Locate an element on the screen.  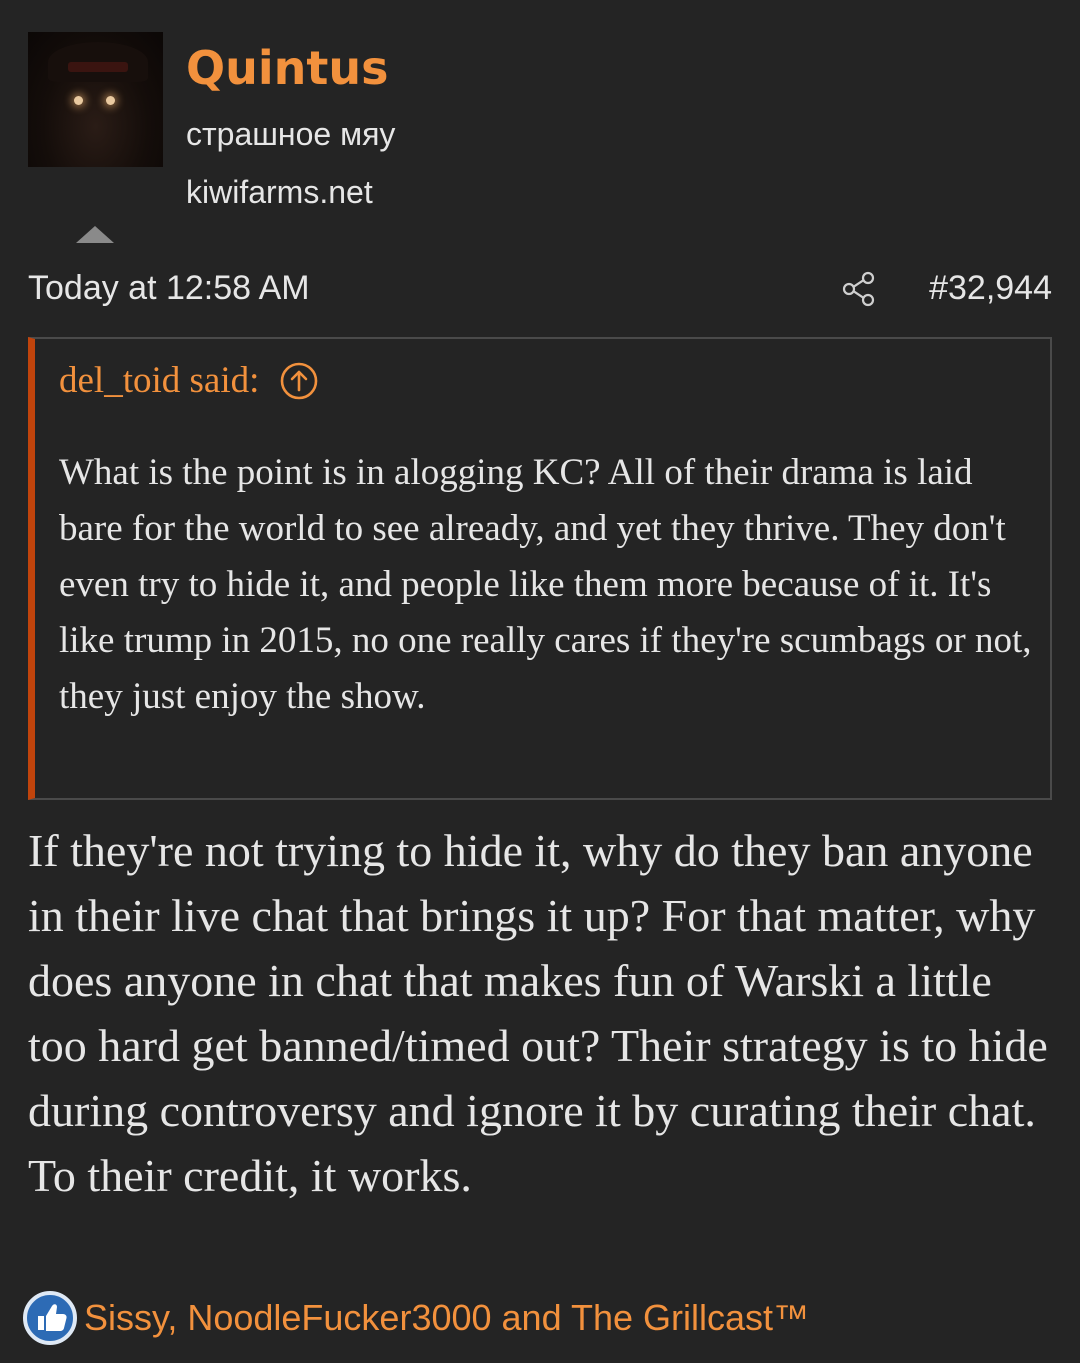
arrow-up-circle-icon is located at coordinates (299, 381).